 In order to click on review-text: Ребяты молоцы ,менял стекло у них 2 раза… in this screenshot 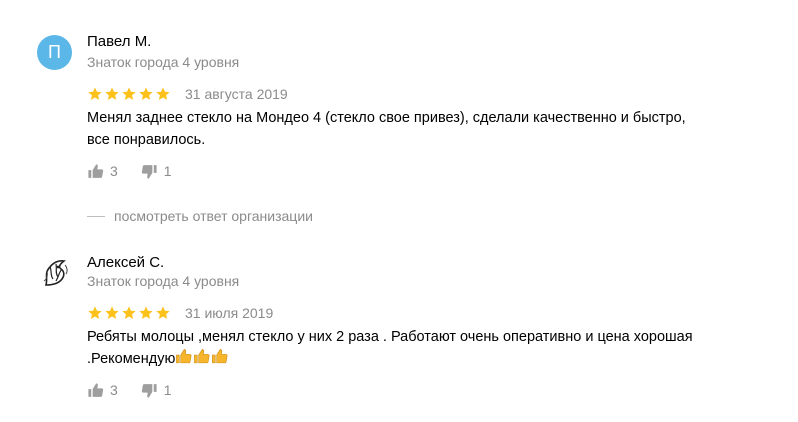, I will do `click(427, 348)`.